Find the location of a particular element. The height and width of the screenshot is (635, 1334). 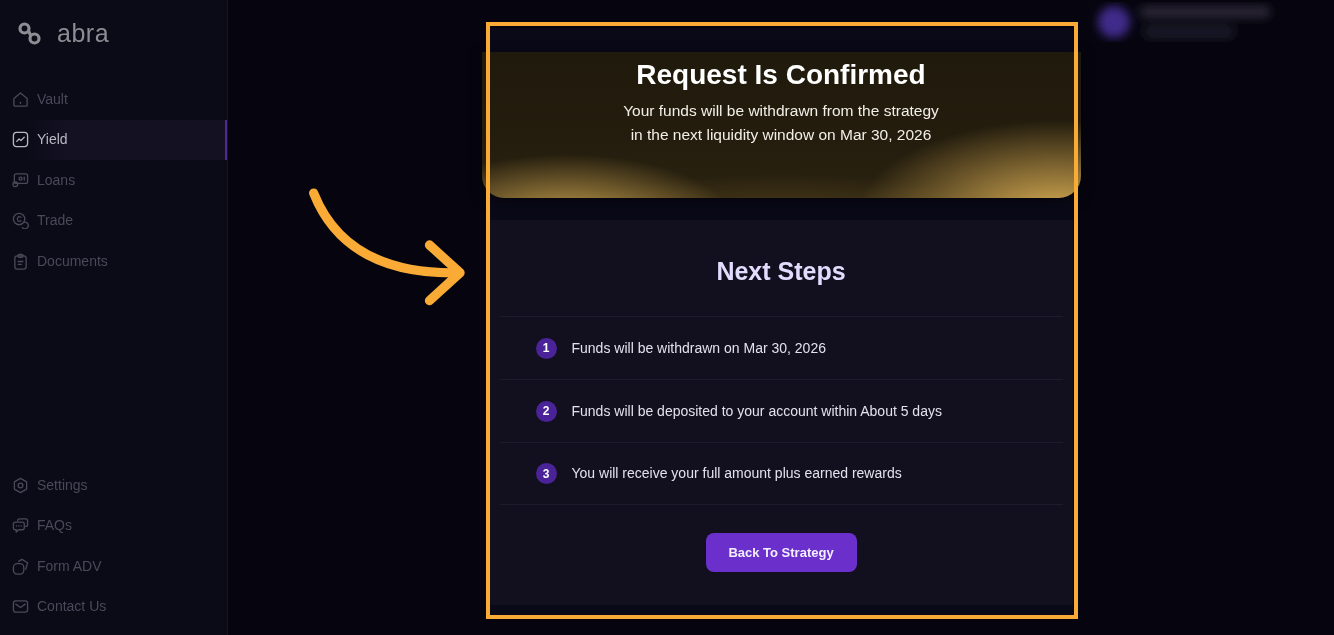

confirmation-title: Request Is Confirmed is located at coordinates (781, 75).